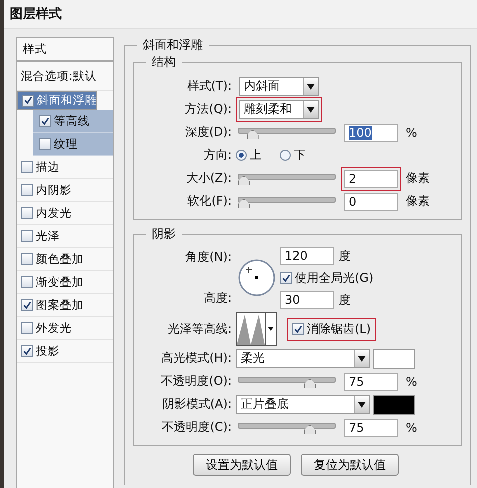  I want to click on dropdown: 内斜面, so click(279, 86).